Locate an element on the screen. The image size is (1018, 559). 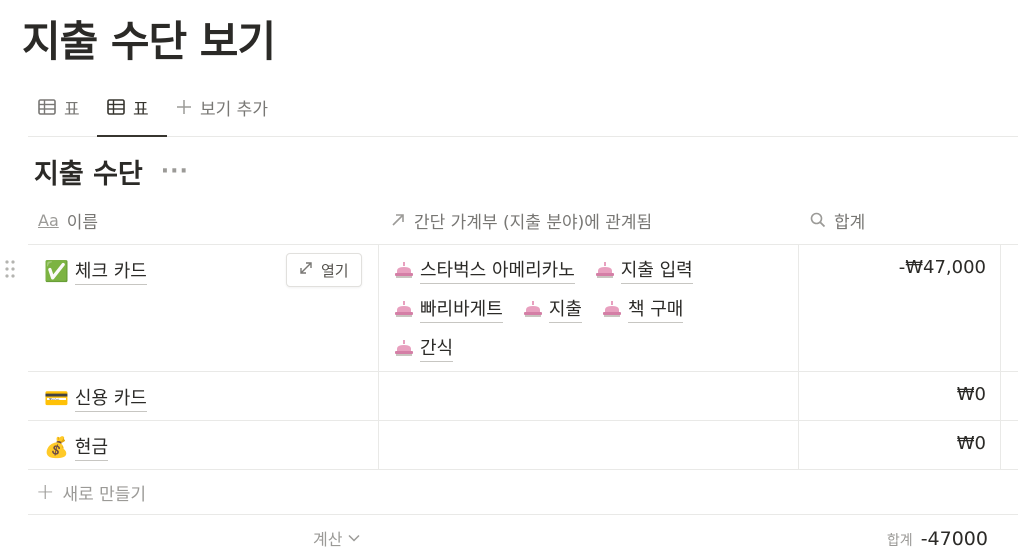
view-tabs: 표 표 보기 추가 is located at coordinates (523, 112).